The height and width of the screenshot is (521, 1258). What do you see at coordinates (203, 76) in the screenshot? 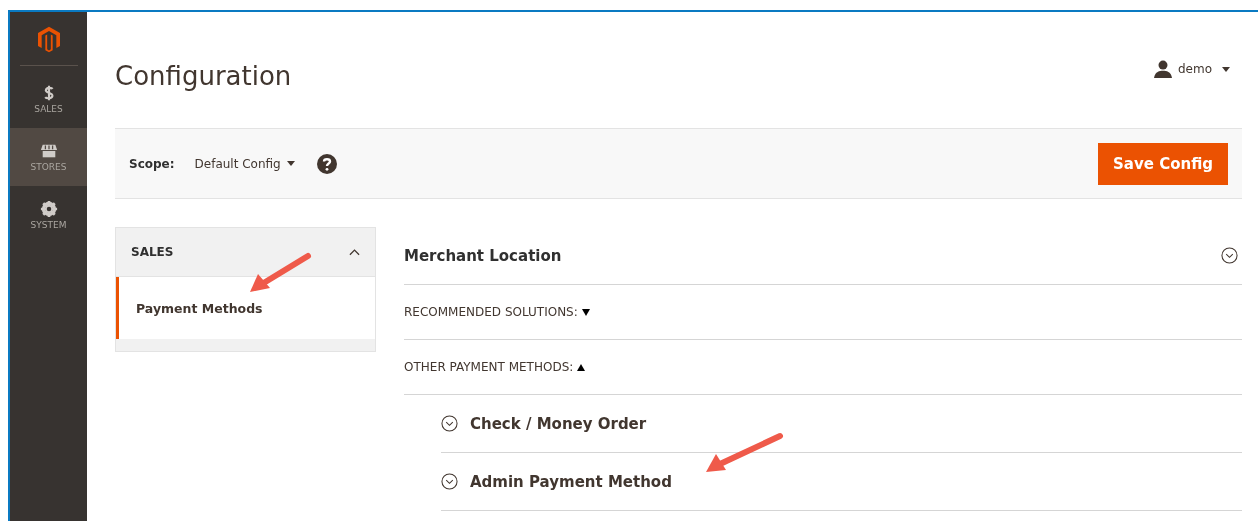
I see `page-title: Configuration` at bounding box center [203, 76].